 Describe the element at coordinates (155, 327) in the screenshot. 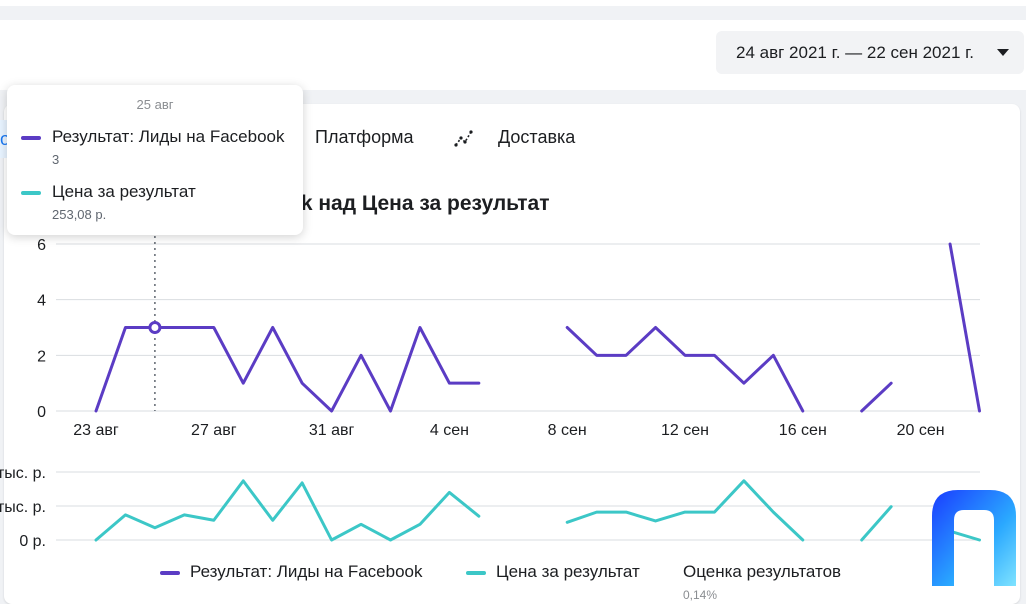

I see `hover-point-marker` at that location.